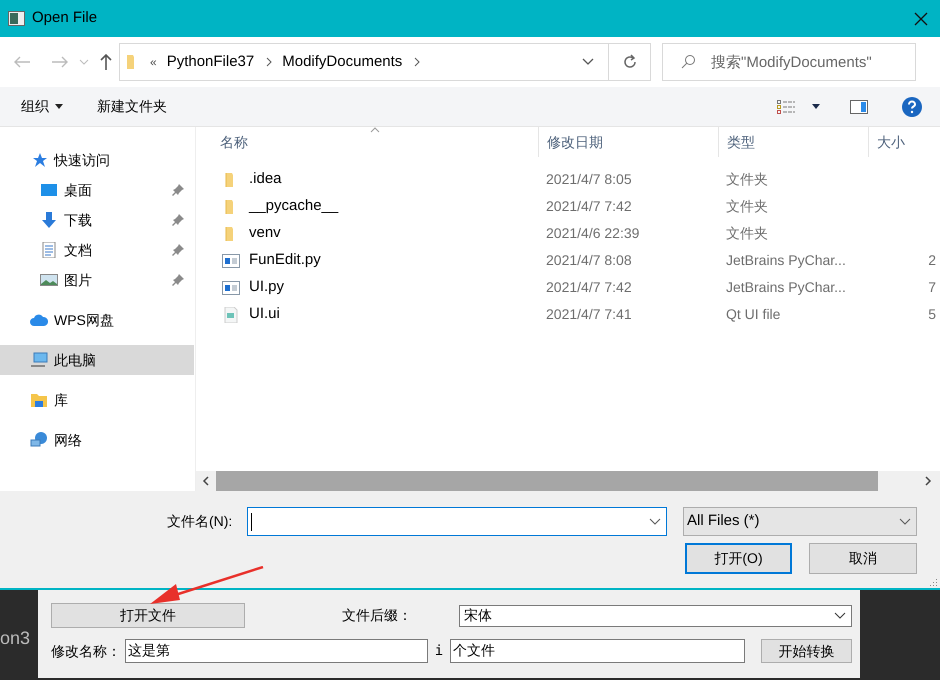  Describe the element at coordinates (49, 190) in the screenshot. I see `desktop-icon` at that location.